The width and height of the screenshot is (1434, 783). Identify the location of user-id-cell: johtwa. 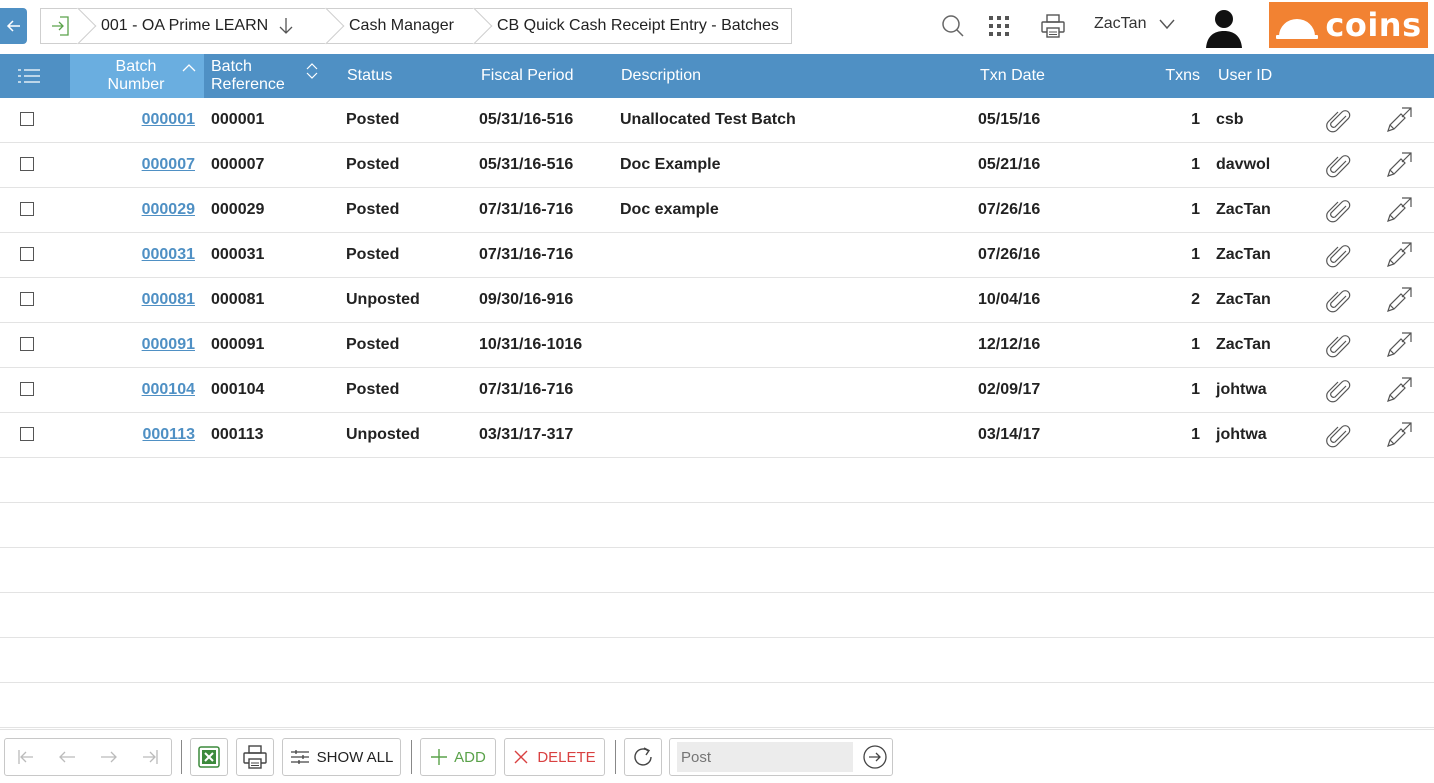
(1241, 435).